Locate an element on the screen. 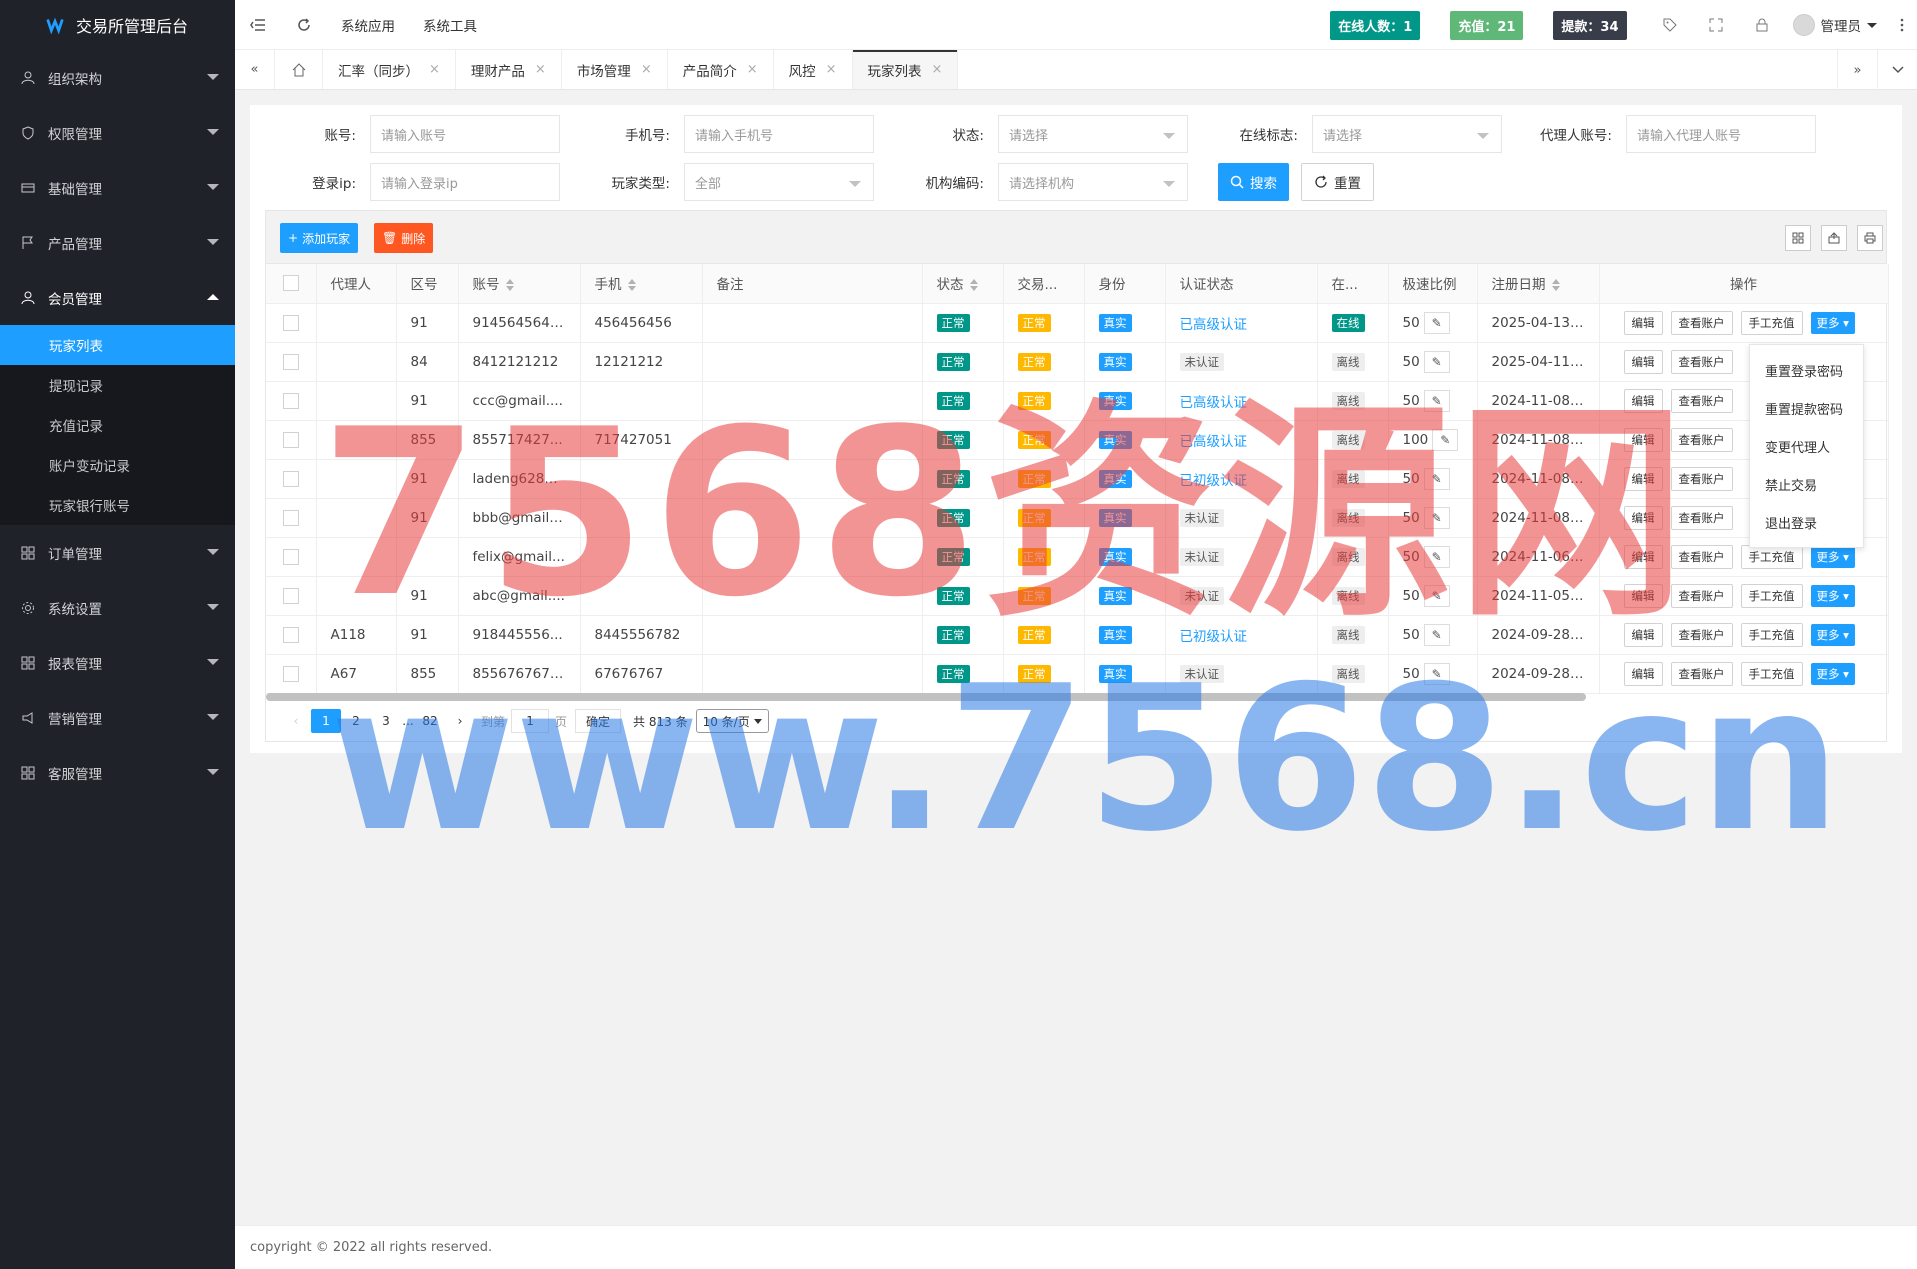 The height and width of the screenshot is (1269, 1917). export-icon is located at coordinates (1834, 238).